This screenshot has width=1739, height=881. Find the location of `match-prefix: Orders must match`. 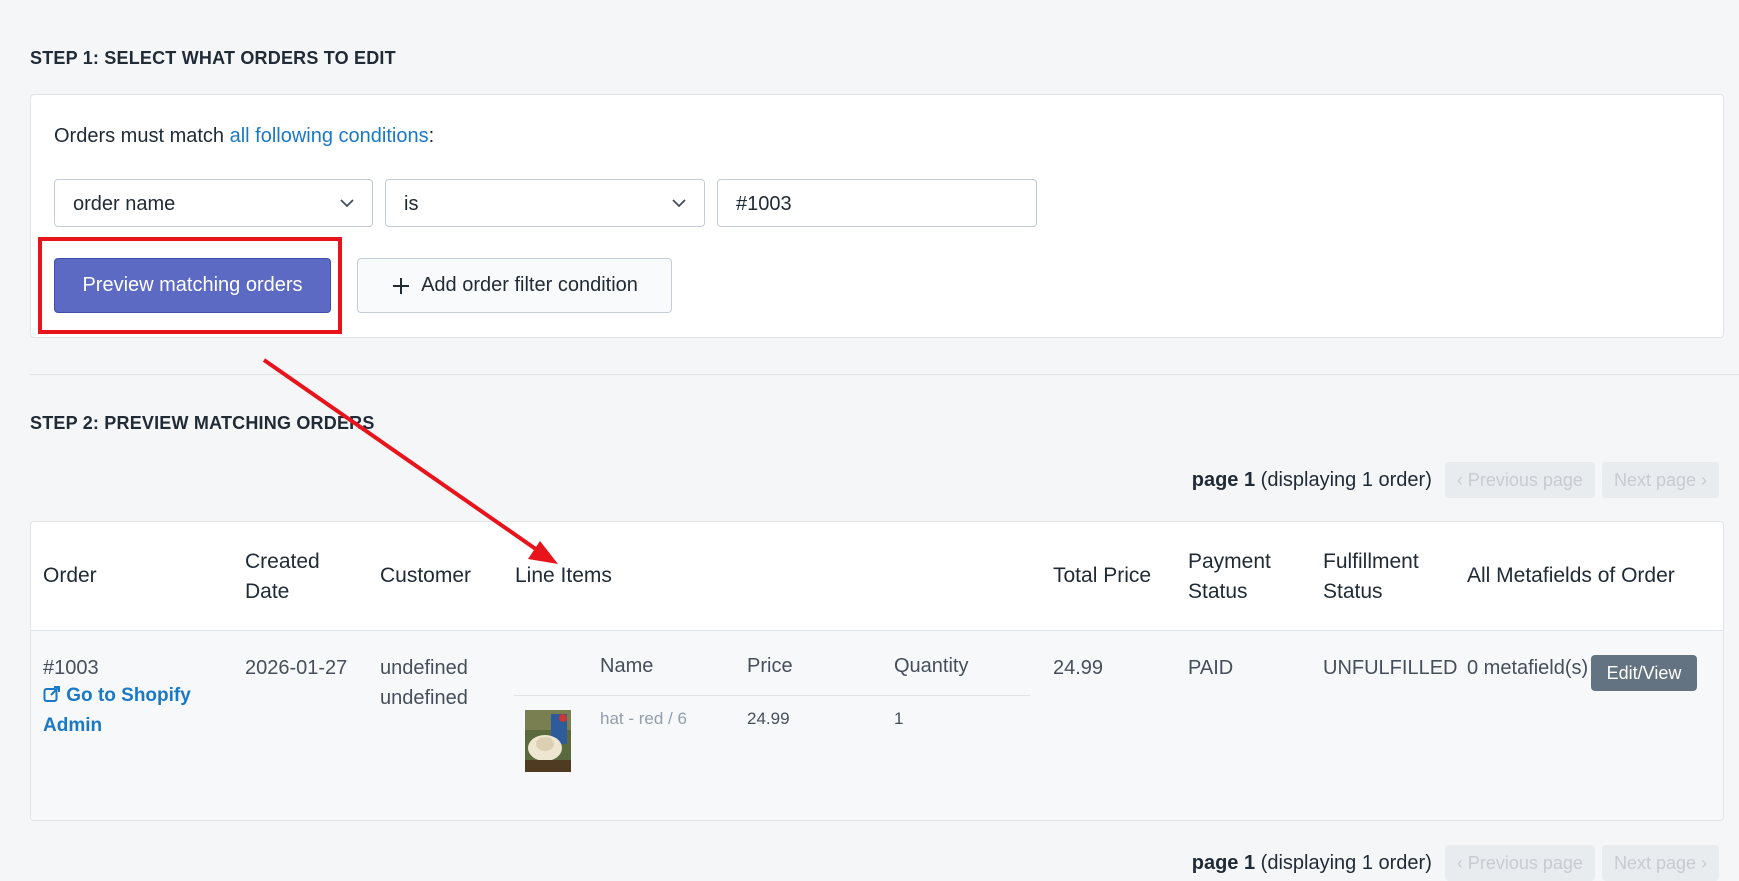

match-prefix: Orders must match is located at coordinates (142, 136).